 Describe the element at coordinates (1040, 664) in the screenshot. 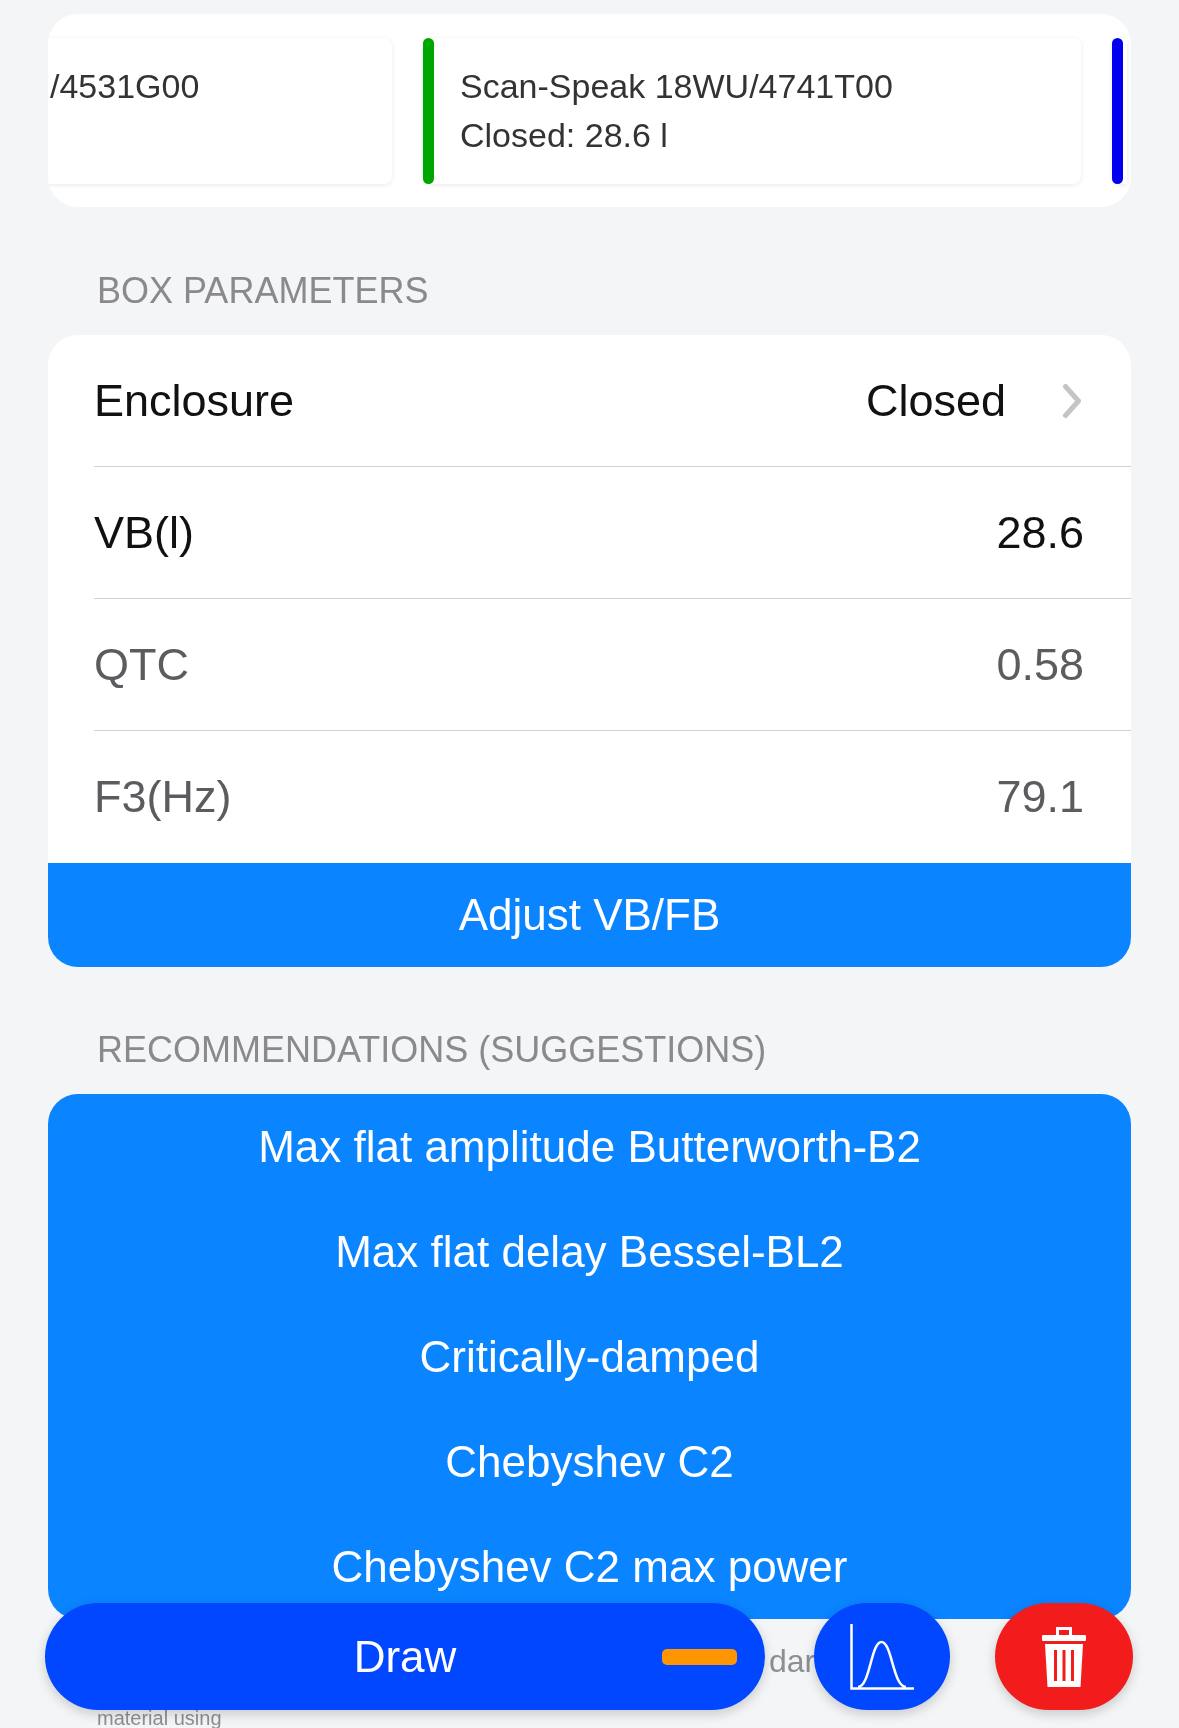

I see `parameter-value: 0.58` at that location.